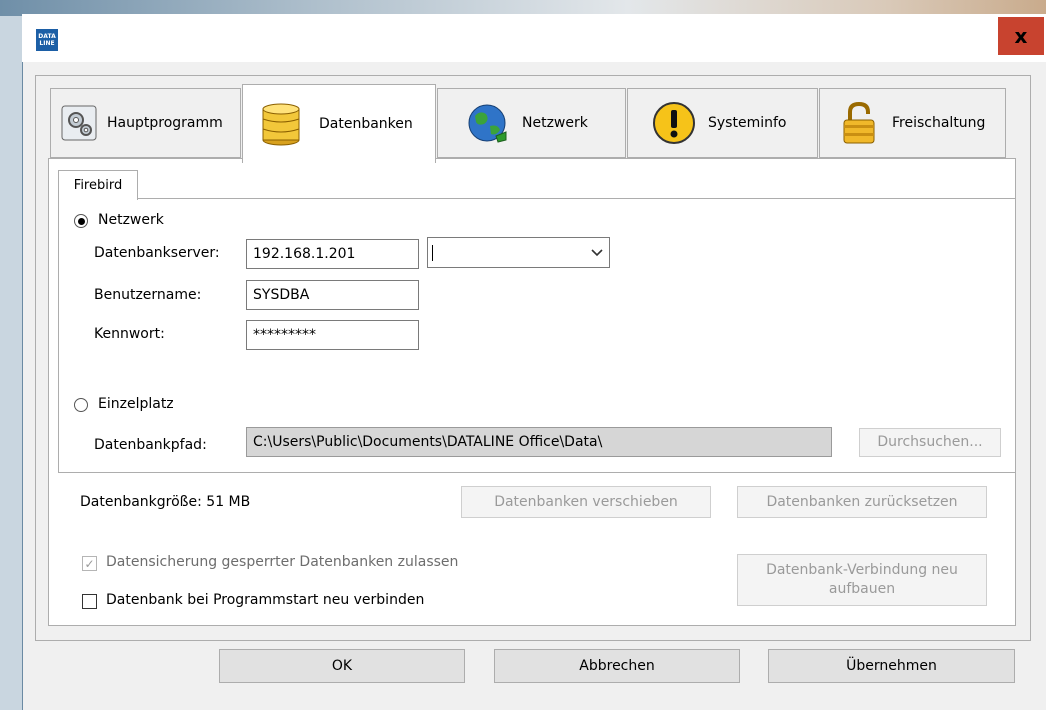  I want to click on datenbankserver-label: Datenbankserver:, so click(157, 253).